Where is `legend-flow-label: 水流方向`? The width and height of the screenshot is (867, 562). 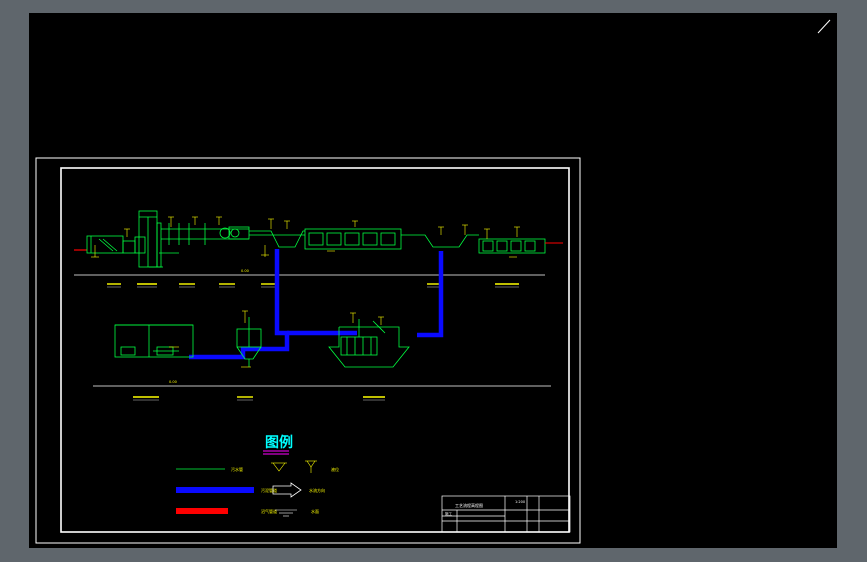
legend-flow-label: 水流方向 is located at coordinates (317, 490).